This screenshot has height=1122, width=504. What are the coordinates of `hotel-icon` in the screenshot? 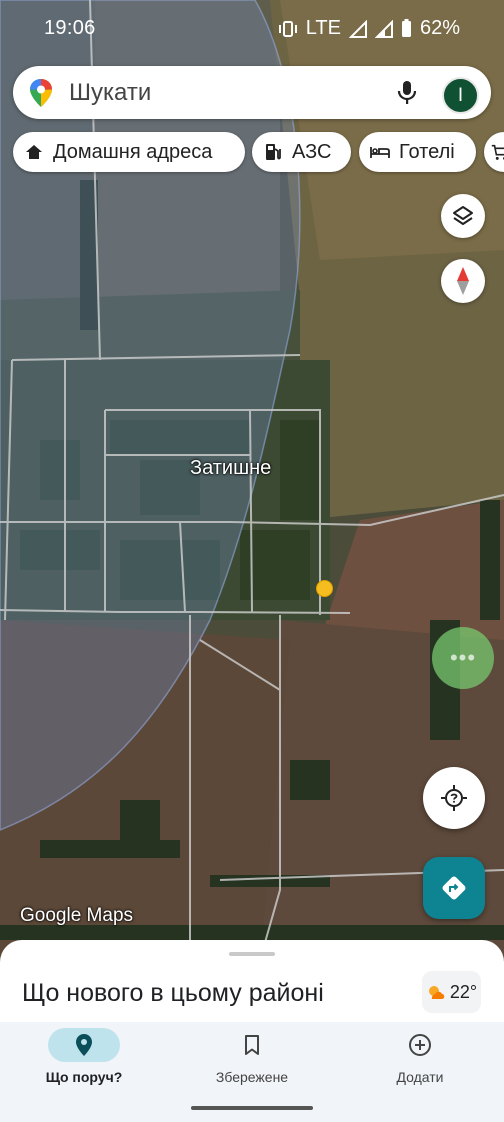 It's located at (380, 152).